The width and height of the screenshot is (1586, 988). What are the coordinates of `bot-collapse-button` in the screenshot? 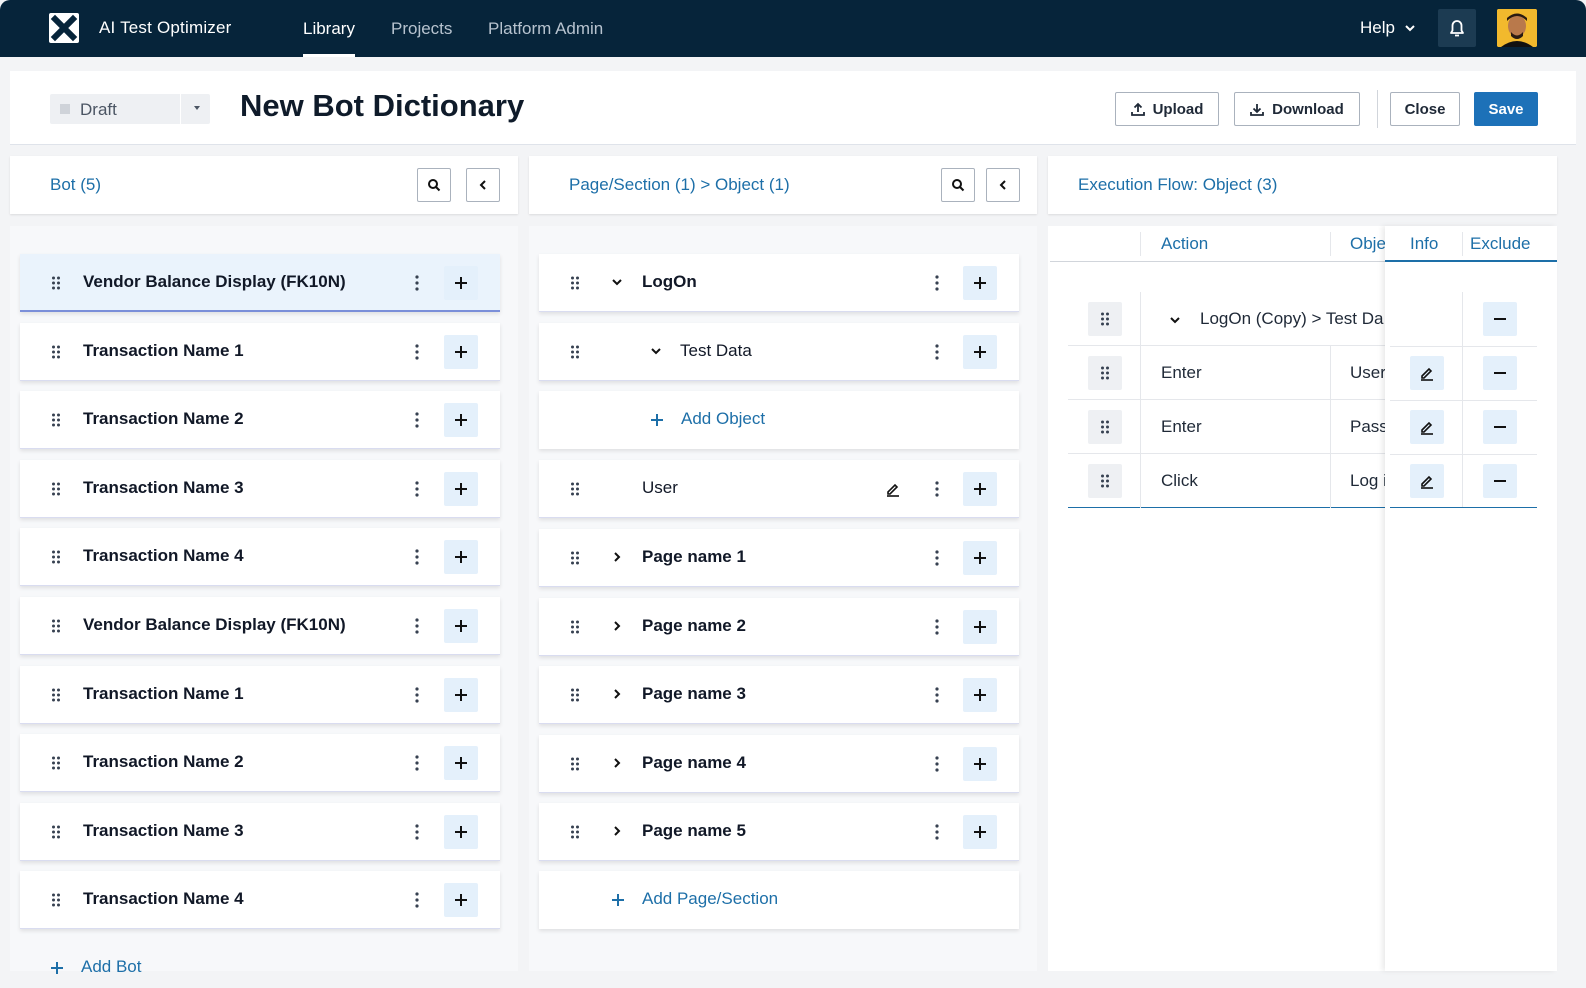 It's located at (483, 185).